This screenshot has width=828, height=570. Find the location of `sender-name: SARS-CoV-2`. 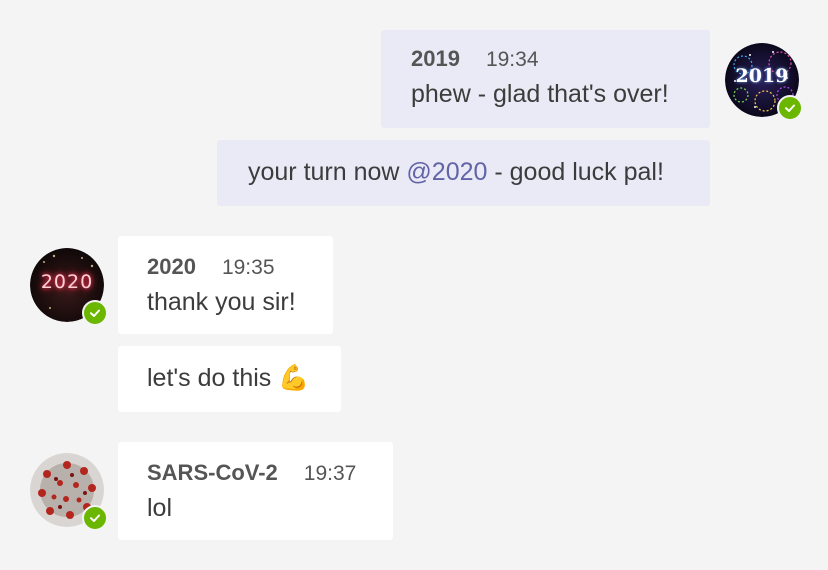

sender-name: SARS-CoV-2 is located at coordinates (212, 472).